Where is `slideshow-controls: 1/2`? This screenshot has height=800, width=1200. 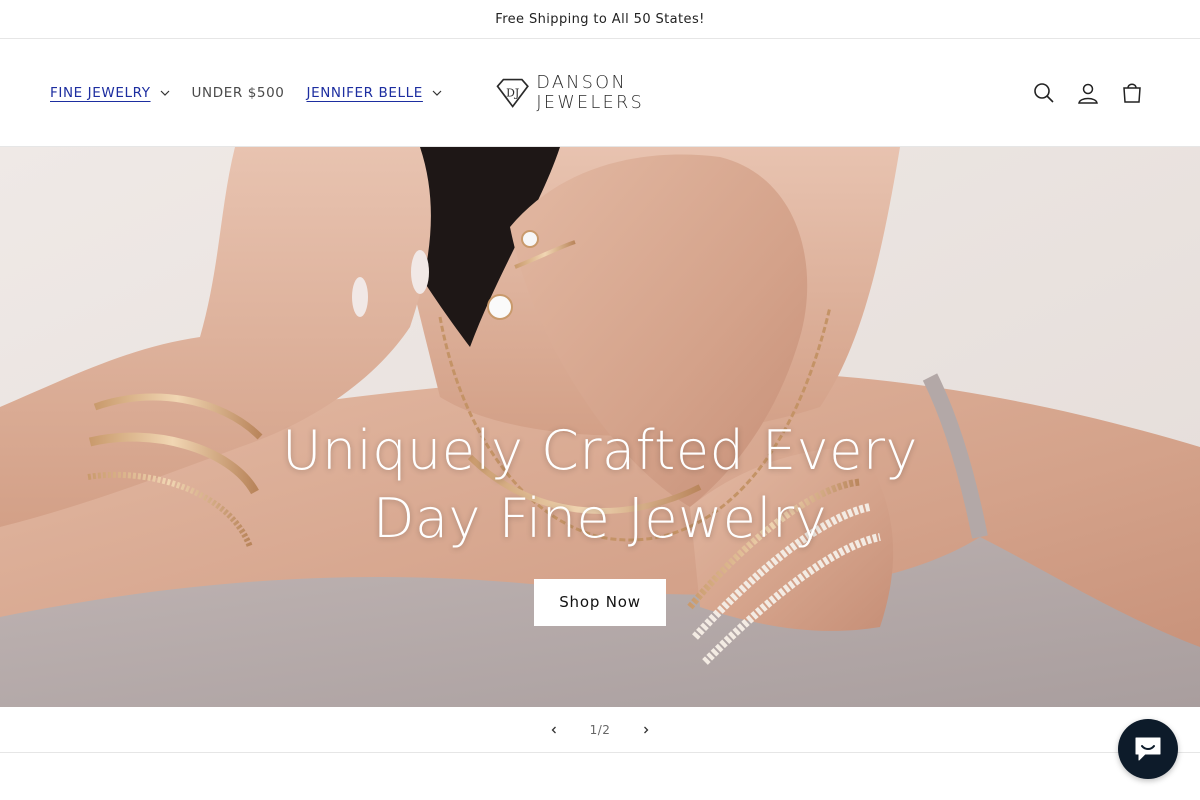 slideshow-controls: 1/2 is located at coordinates (600, 730).